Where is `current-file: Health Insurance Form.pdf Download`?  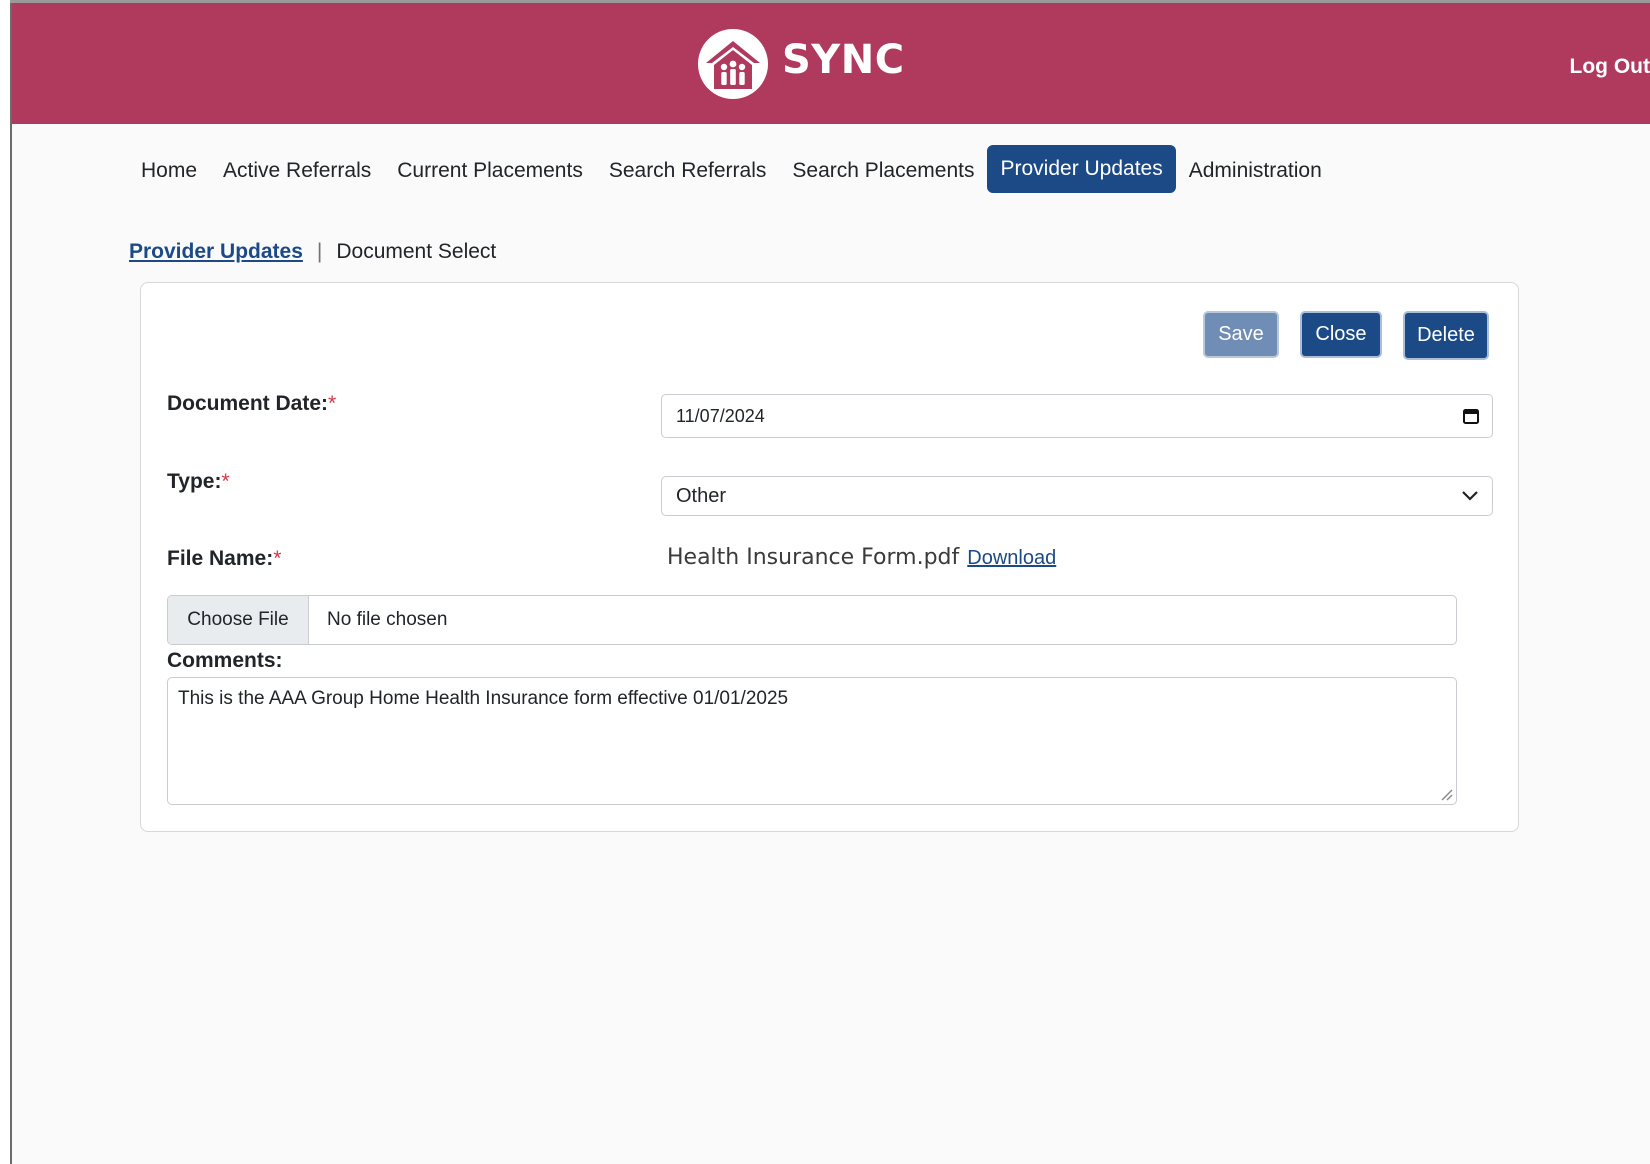
current-file: Health Insurance Form.pdf Download is located at coordinates (861, 557).